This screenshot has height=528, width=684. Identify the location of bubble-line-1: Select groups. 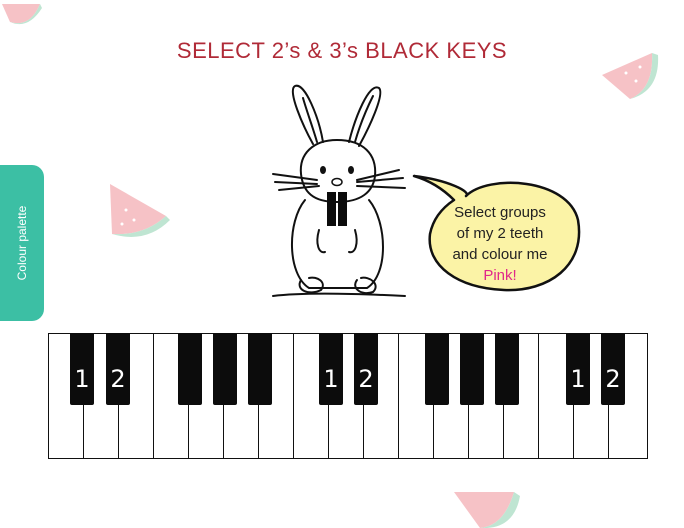
(500, 212).